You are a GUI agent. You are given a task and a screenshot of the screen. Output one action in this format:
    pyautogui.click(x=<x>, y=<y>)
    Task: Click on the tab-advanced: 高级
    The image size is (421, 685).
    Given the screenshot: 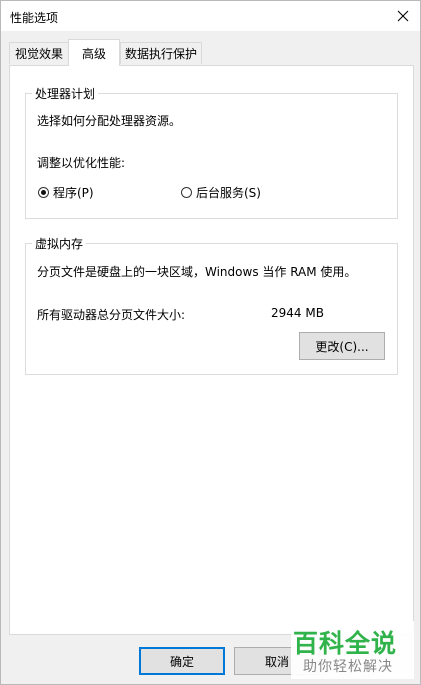 What is the action you would take?
    pyautogui.click(x=94, y=52)
    